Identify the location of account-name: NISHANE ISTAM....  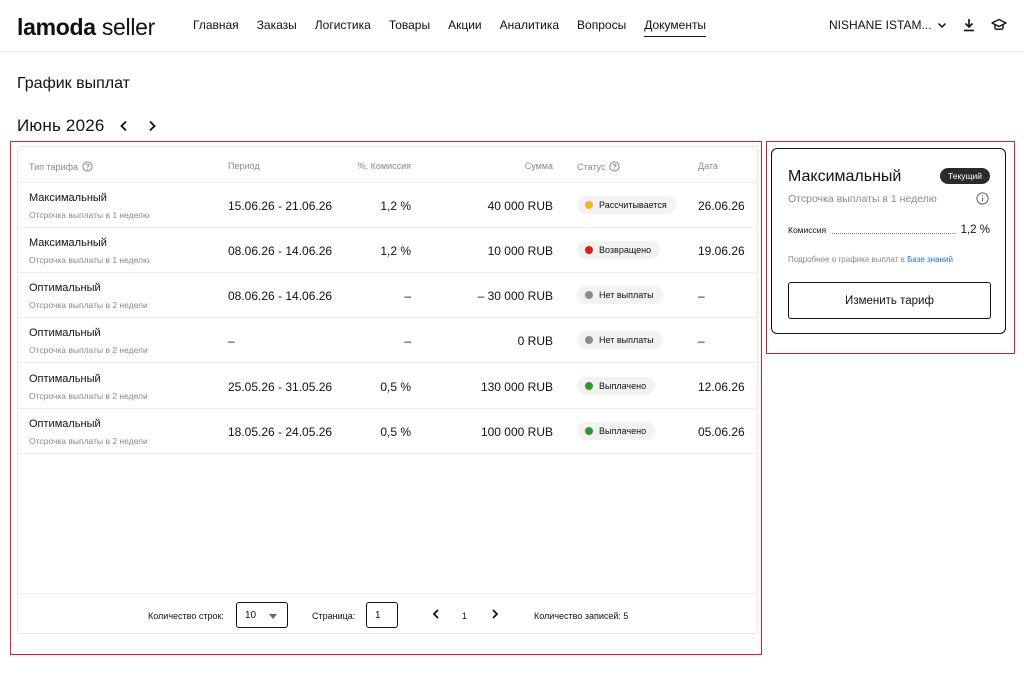
(880, 25).